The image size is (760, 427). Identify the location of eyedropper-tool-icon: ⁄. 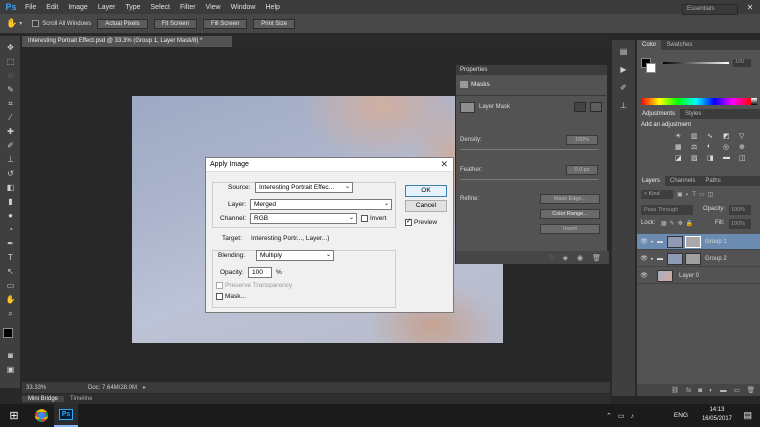
(10, 117).